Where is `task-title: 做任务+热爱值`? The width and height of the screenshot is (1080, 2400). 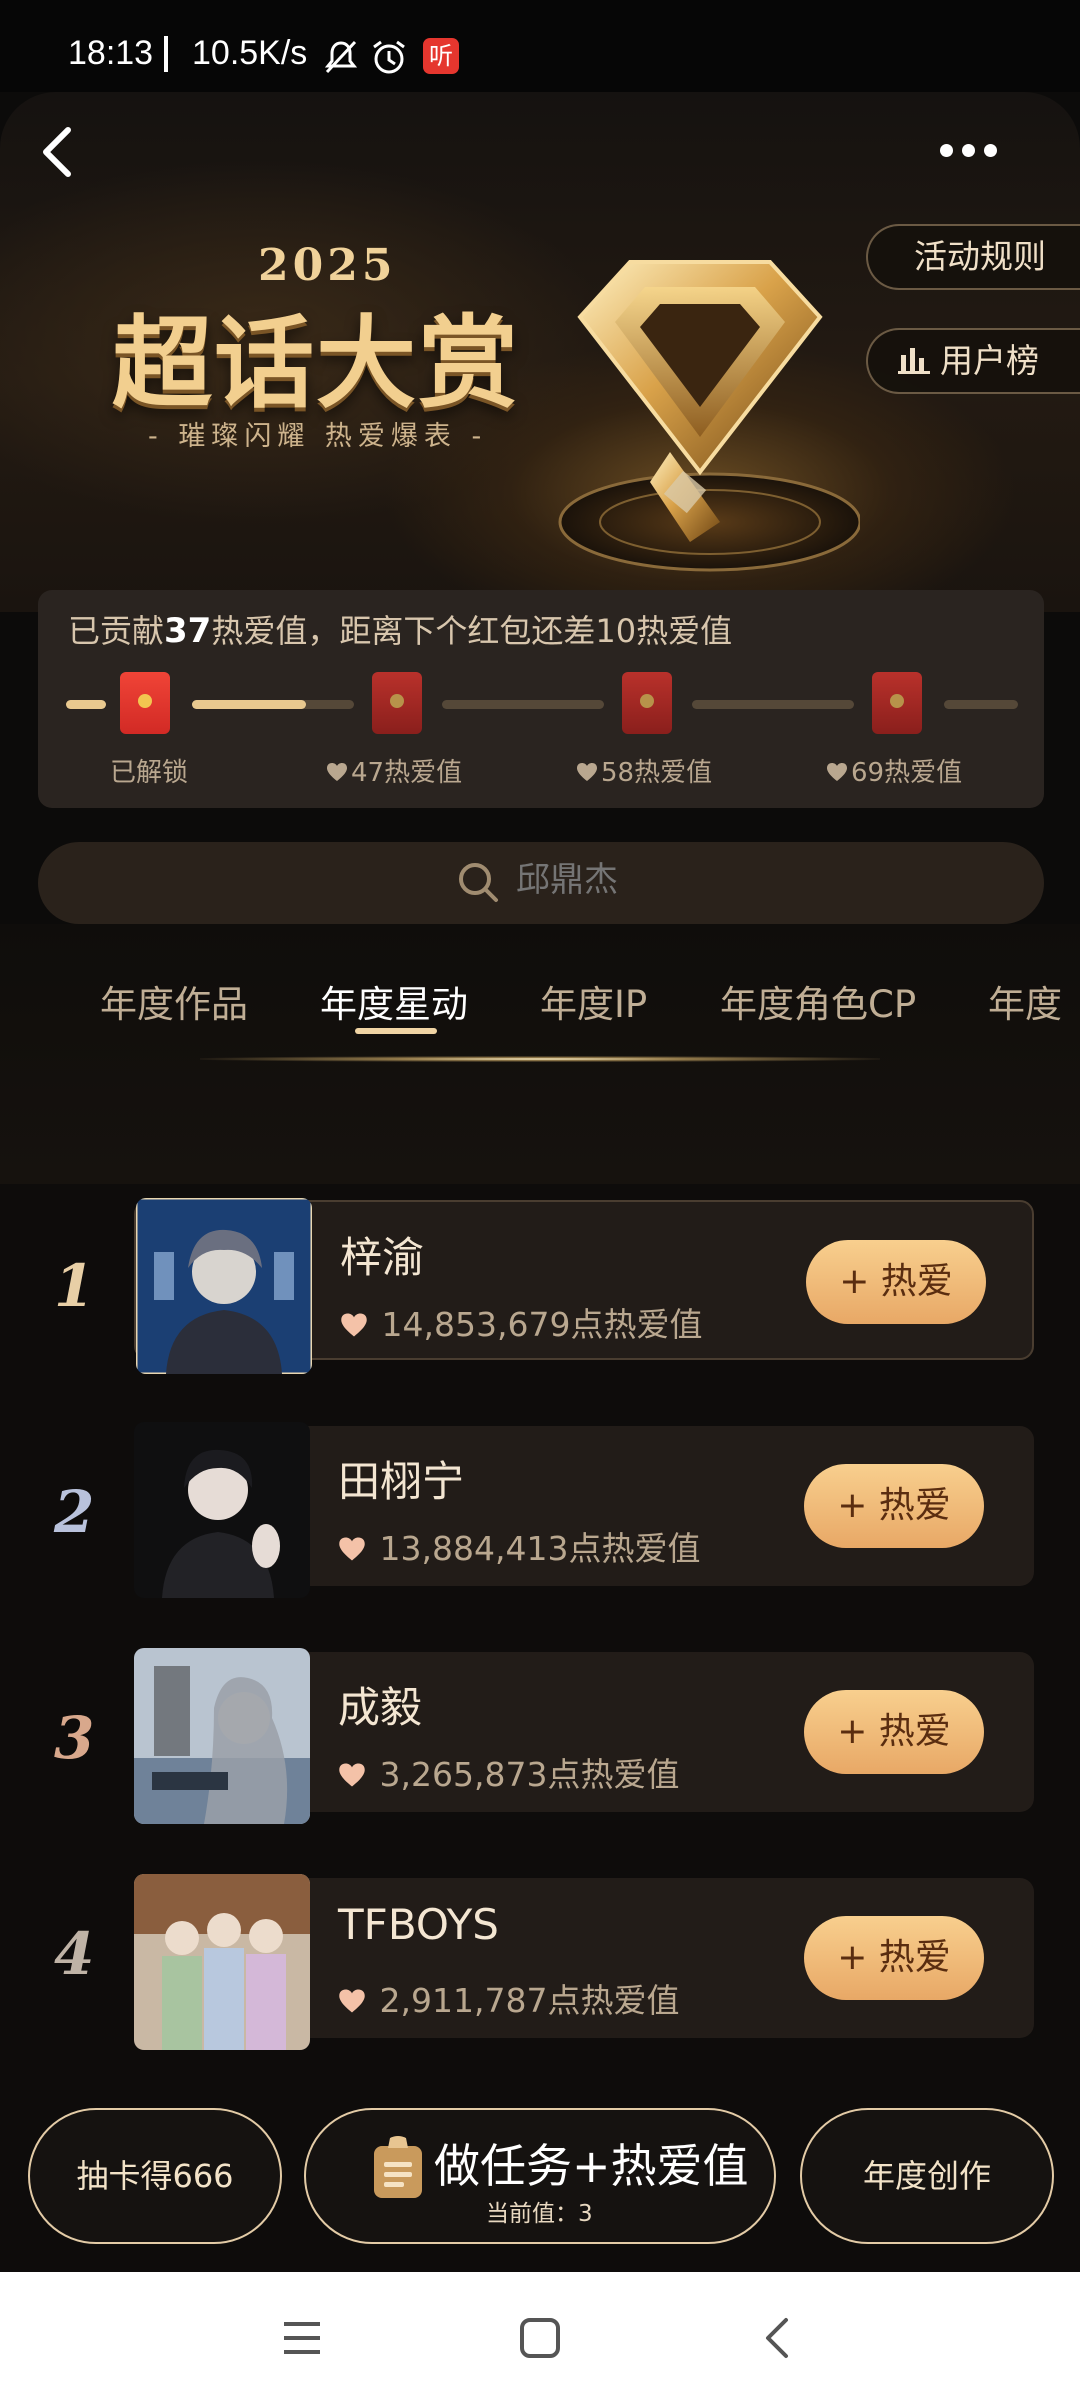
task-title: 做任务+热爱值 is located at coordinates (591, 2166).